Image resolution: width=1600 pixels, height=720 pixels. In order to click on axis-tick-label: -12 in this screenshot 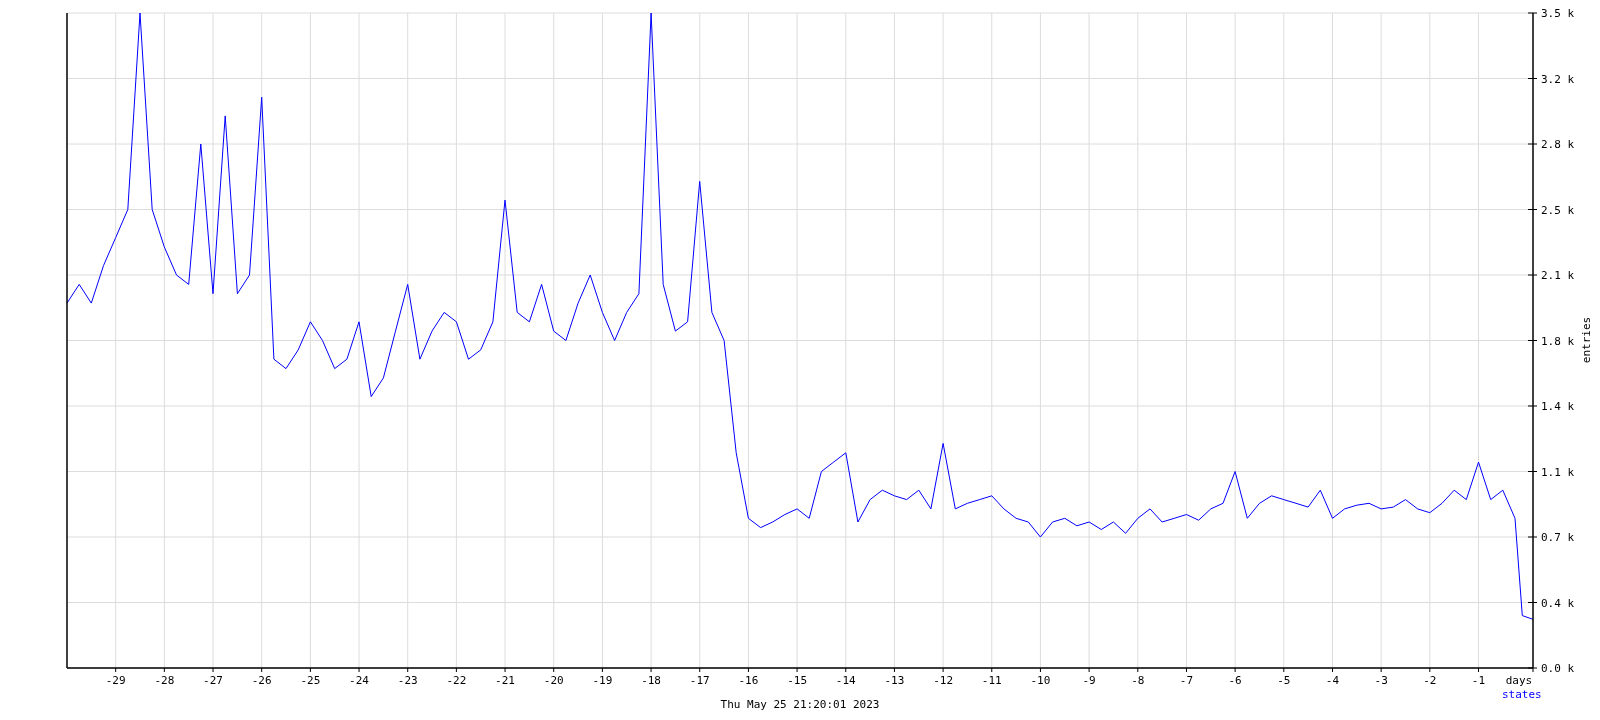, I will do `click(943, 680)`.